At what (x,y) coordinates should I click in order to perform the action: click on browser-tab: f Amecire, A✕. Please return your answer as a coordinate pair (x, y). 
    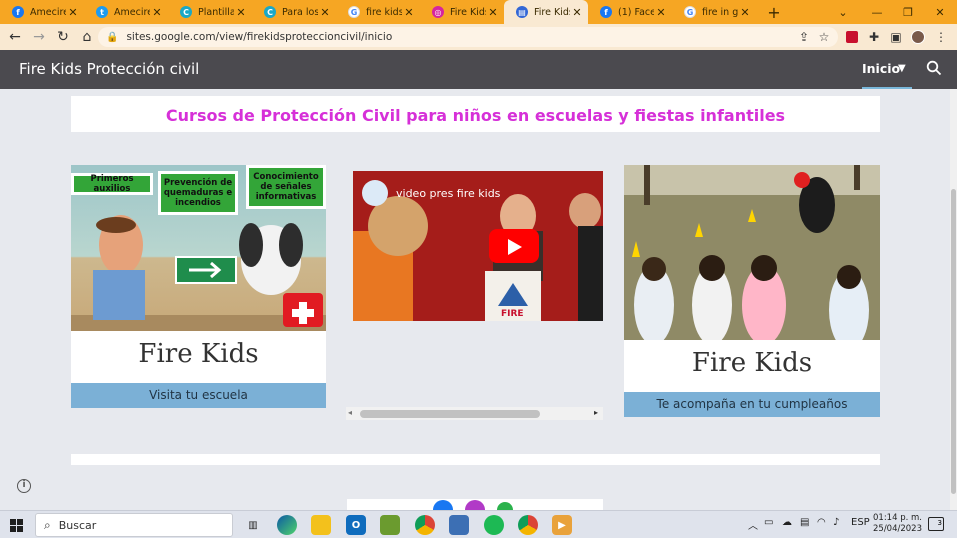
    Looking at the image, I should click on (42, 12).